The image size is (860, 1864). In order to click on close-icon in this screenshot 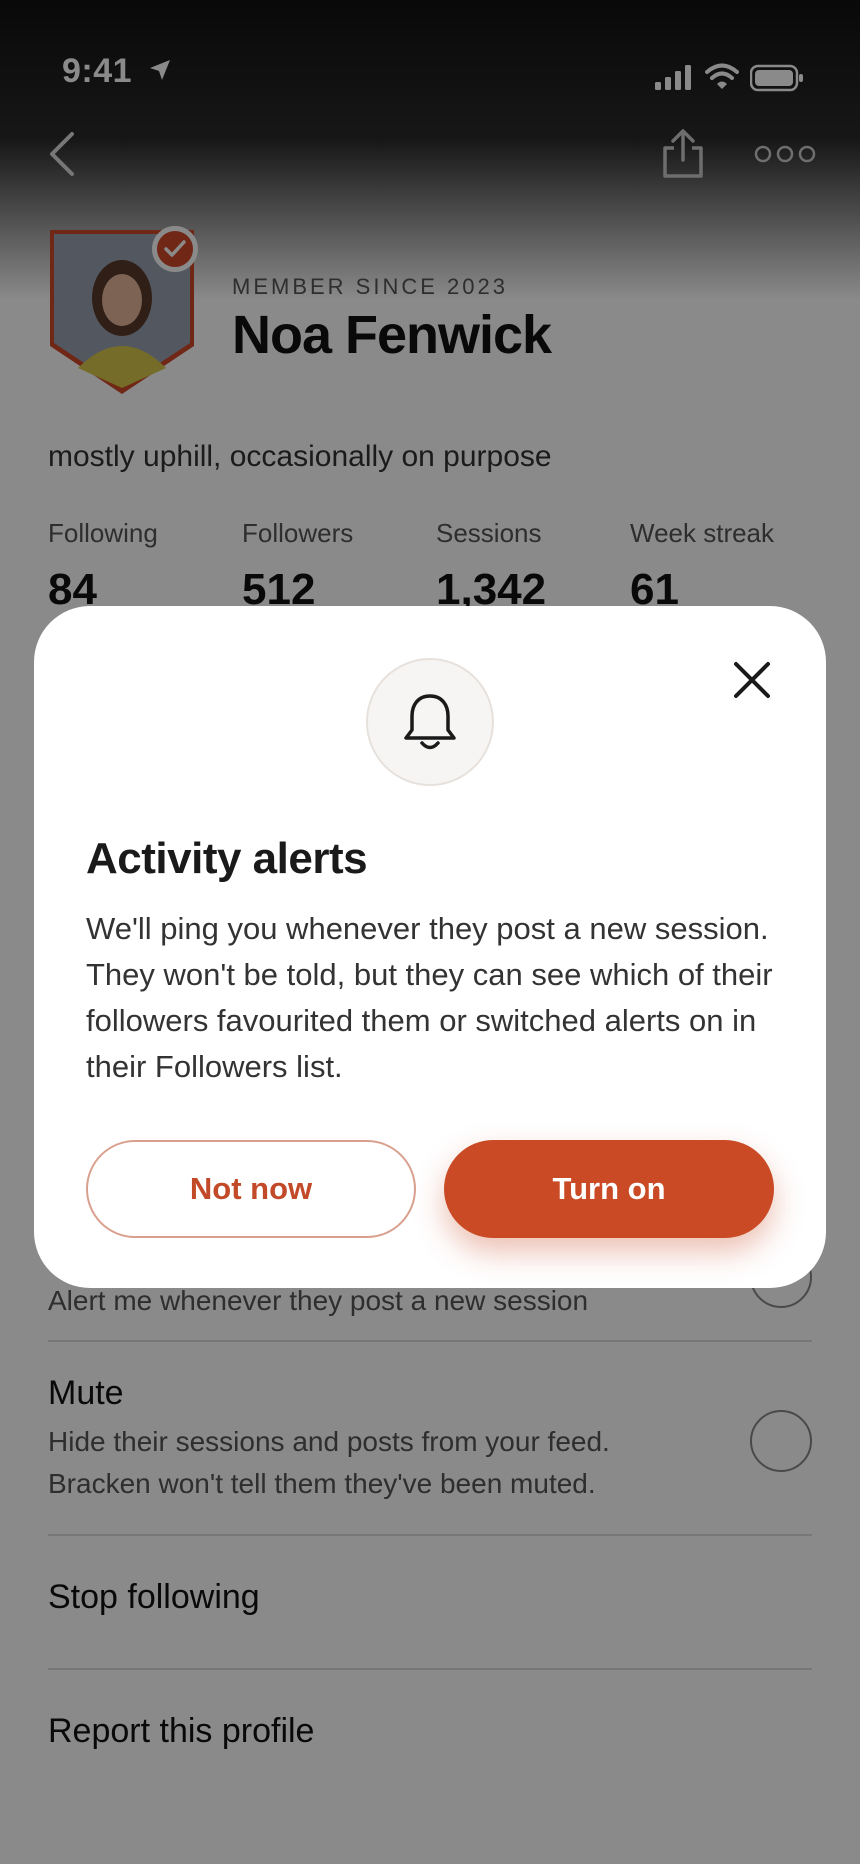, I will do `click(752, 680)`.